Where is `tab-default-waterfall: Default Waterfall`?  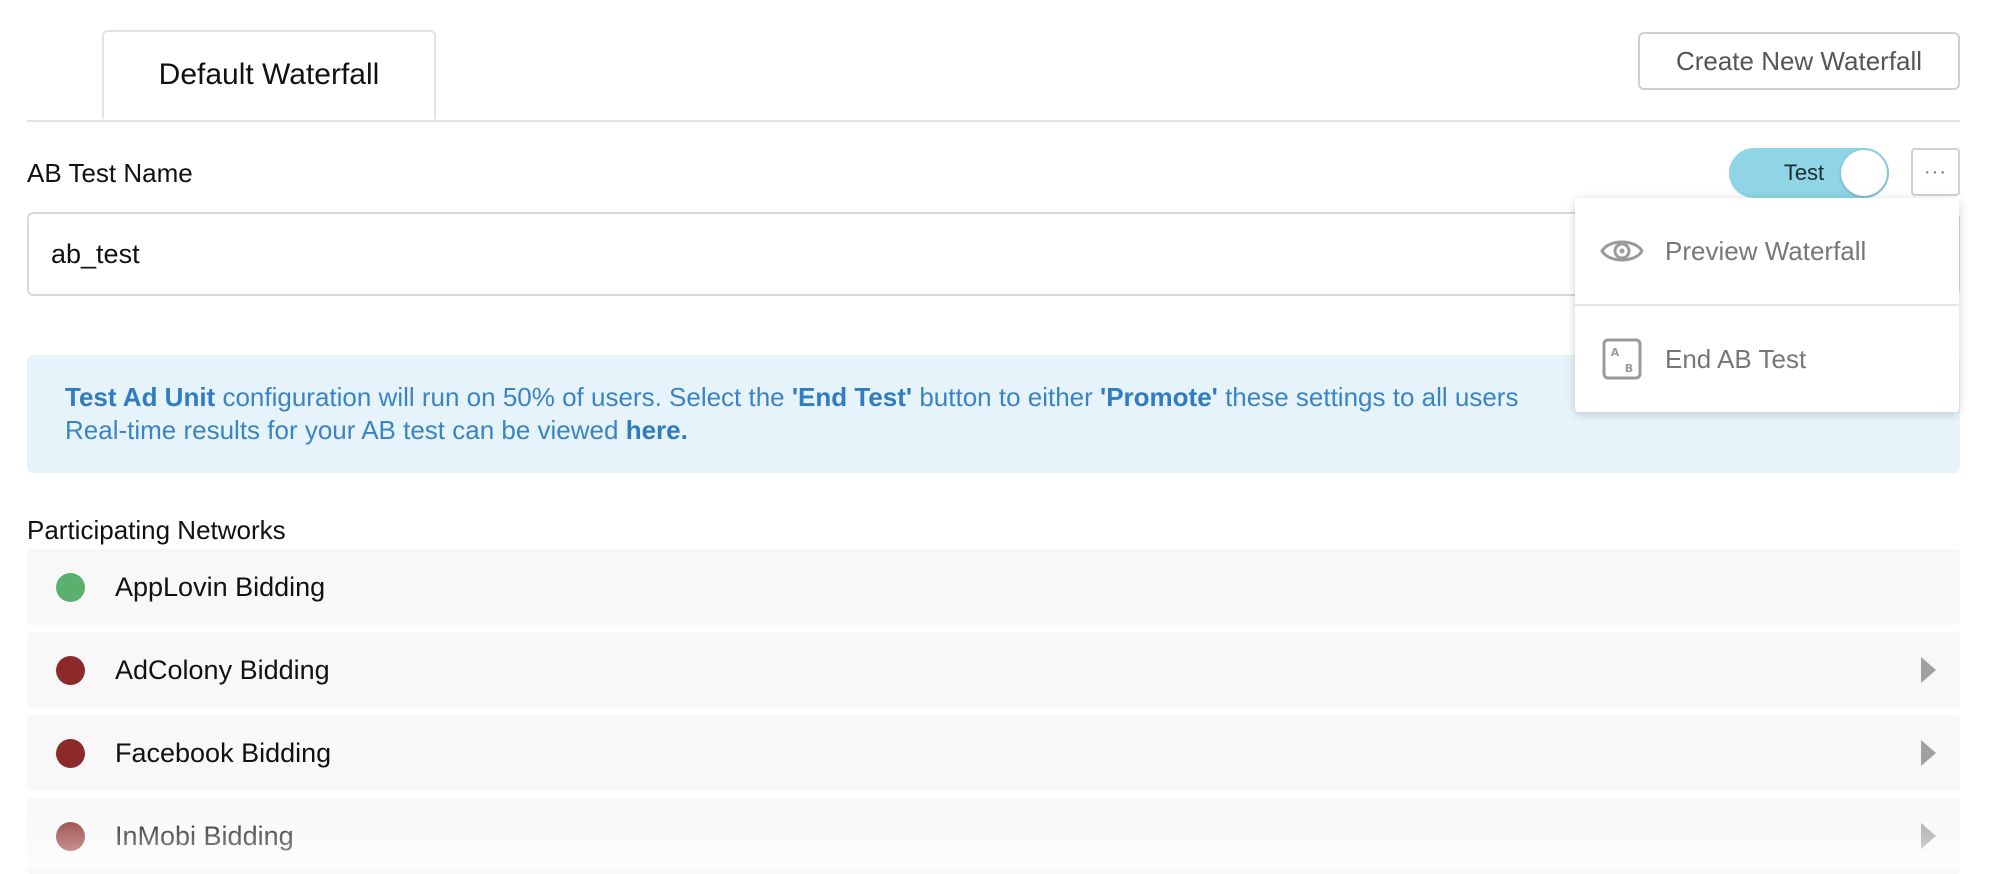 tab-default-waterfall: Default Waterfall is located at coordinates (269, 75).